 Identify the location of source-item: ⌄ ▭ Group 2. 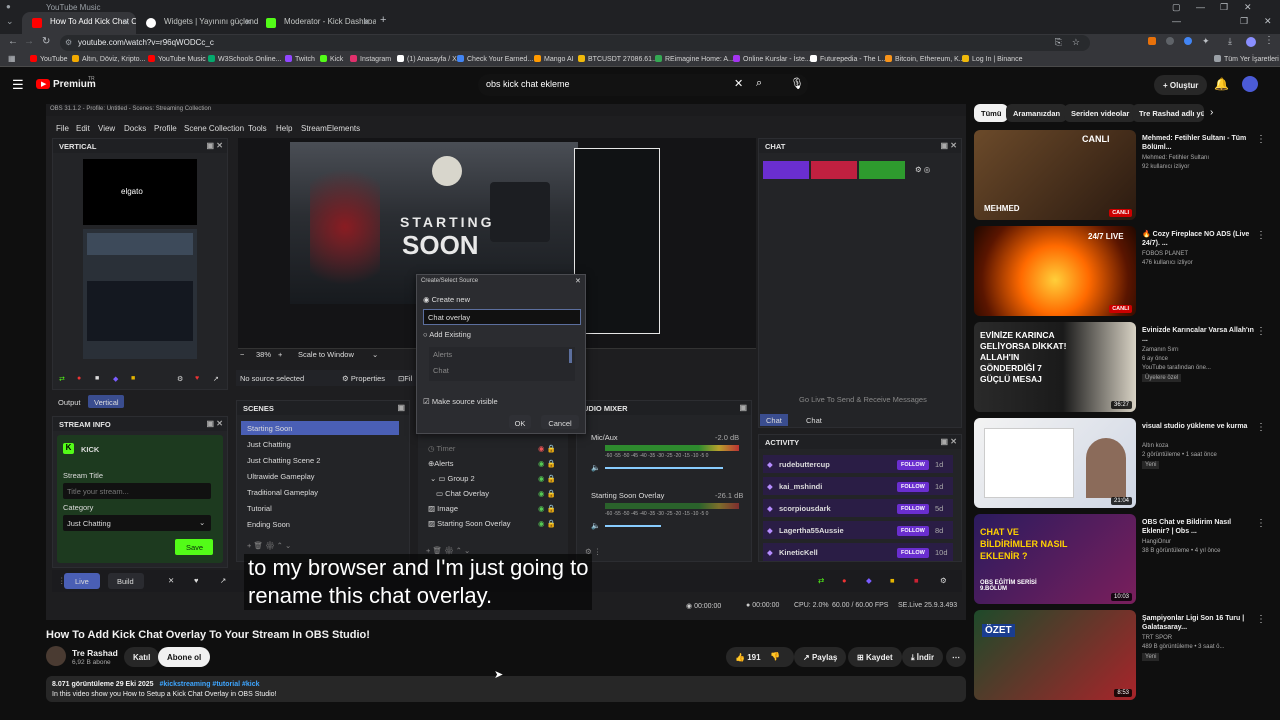
(452, 478).